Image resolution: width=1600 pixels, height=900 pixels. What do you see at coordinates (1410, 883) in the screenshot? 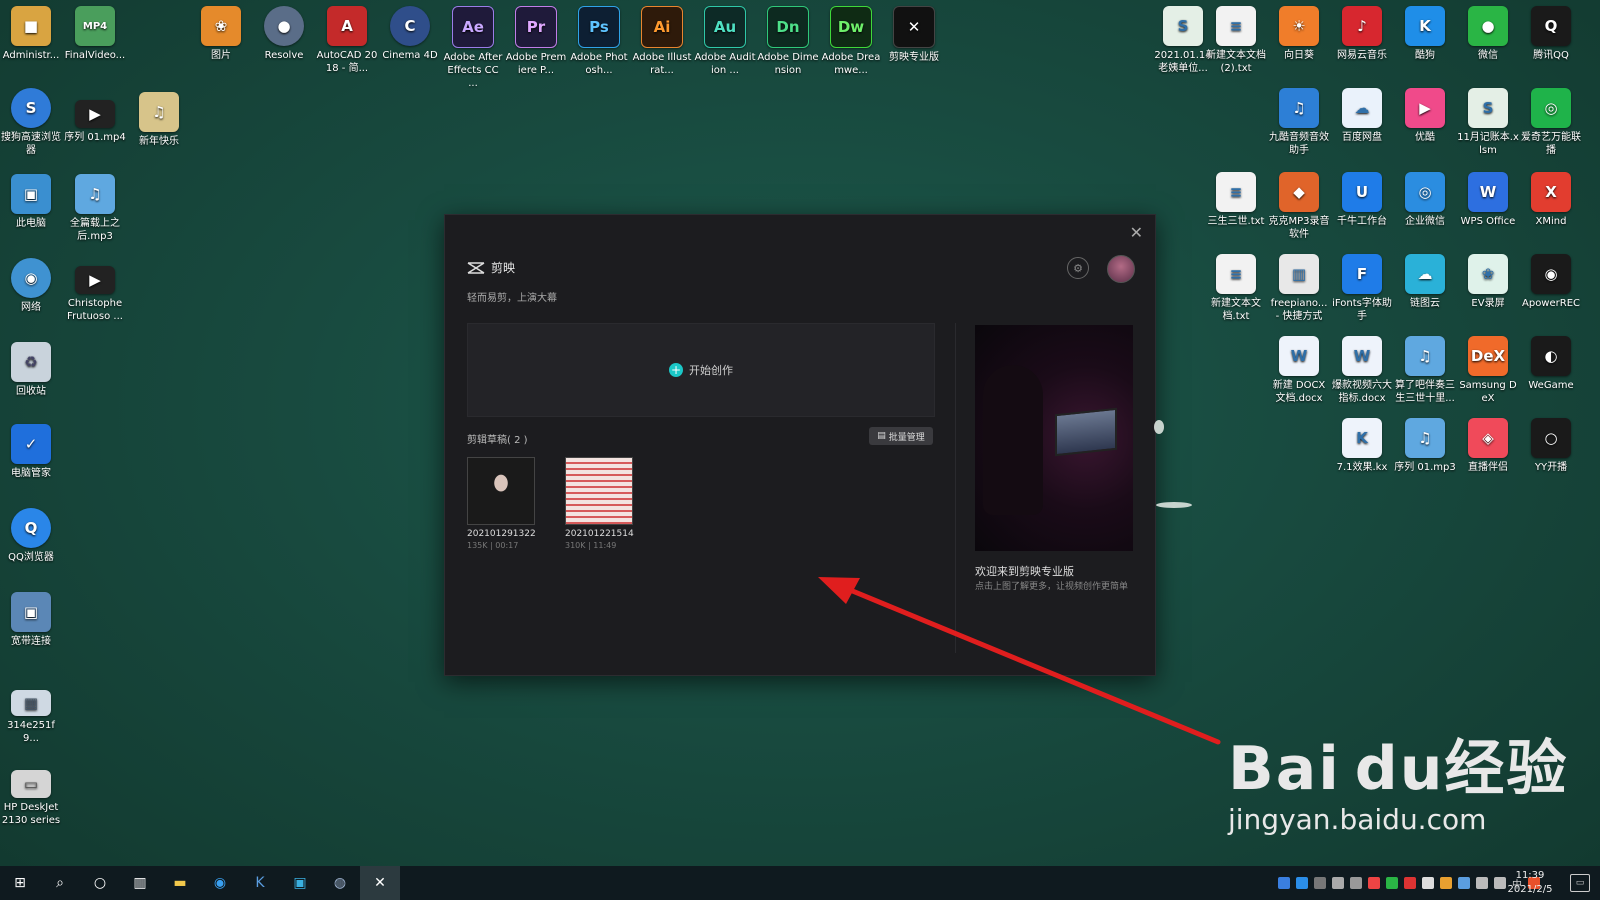
I see `record-tray-icon` at bounding box center [1410, 883].